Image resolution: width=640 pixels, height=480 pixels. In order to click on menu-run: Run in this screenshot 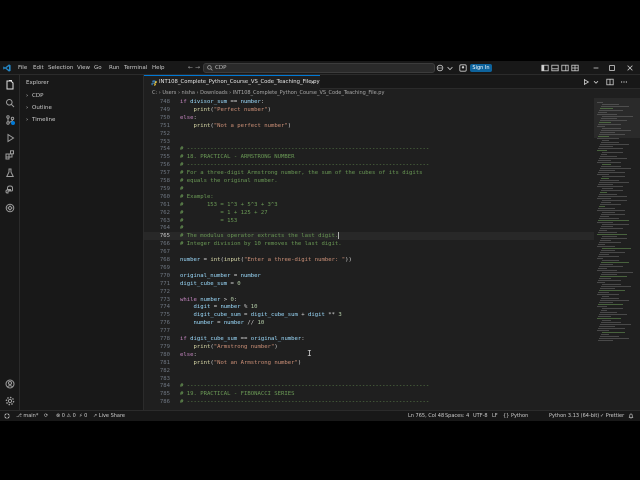, I will do `click(114, 68)`.